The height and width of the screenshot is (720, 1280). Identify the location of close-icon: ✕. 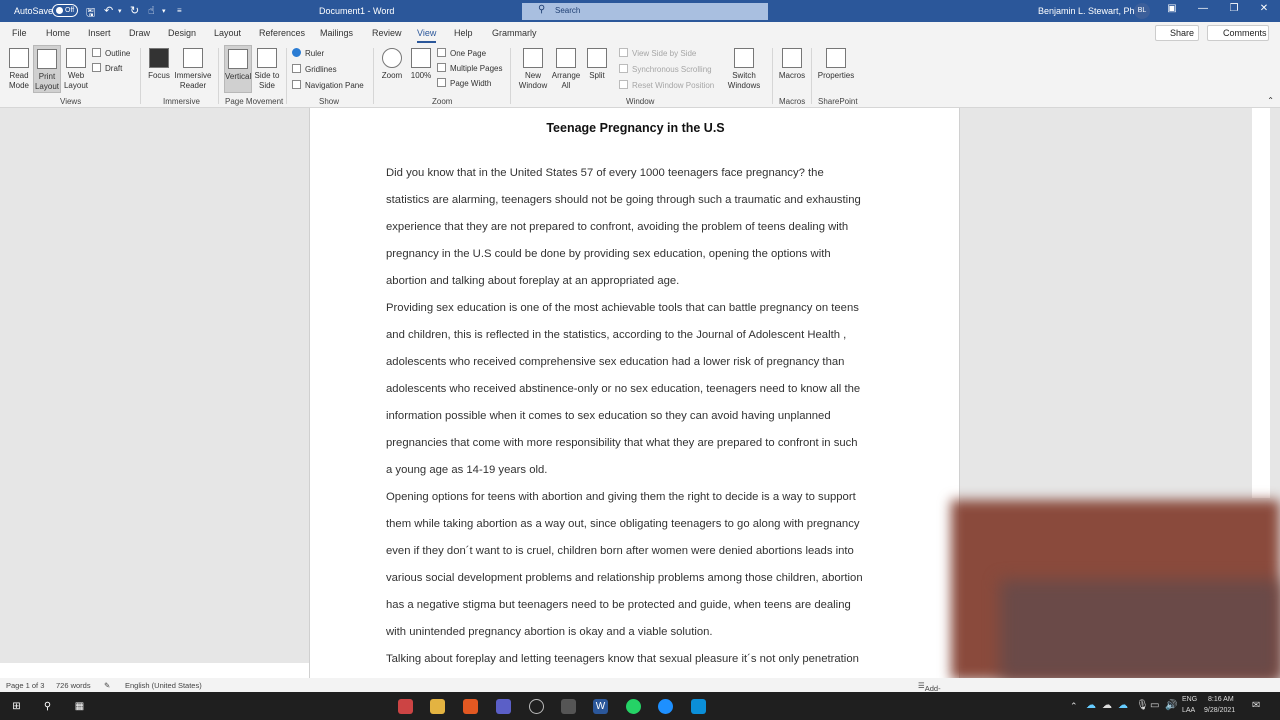
(1264, 8).